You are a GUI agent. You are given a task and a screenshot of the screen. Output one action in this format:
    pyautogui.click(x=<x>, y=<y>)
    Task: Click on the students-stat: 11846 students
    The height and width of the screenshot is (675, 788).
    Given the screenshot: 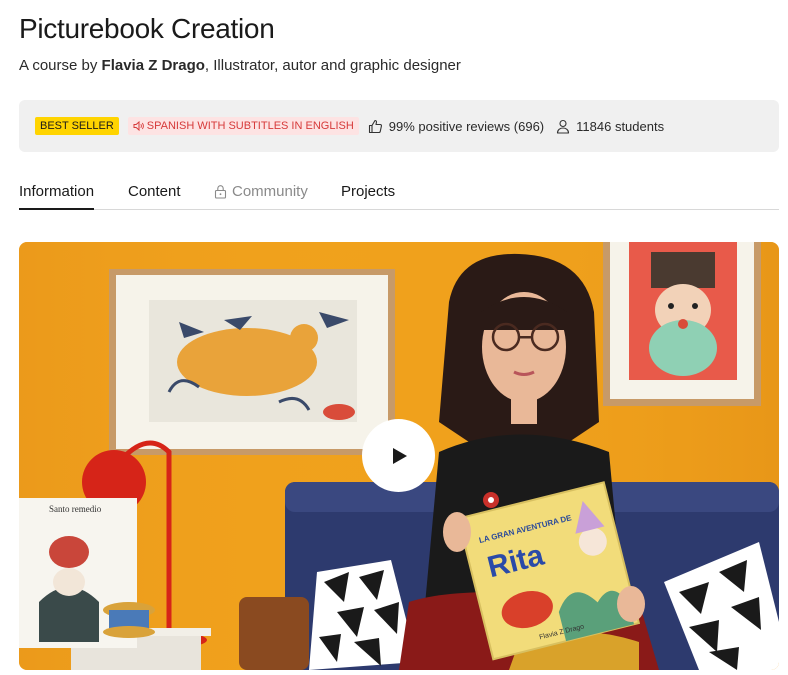 What is the action you would take?
    pyautogui.click(x=610, y=126)
    